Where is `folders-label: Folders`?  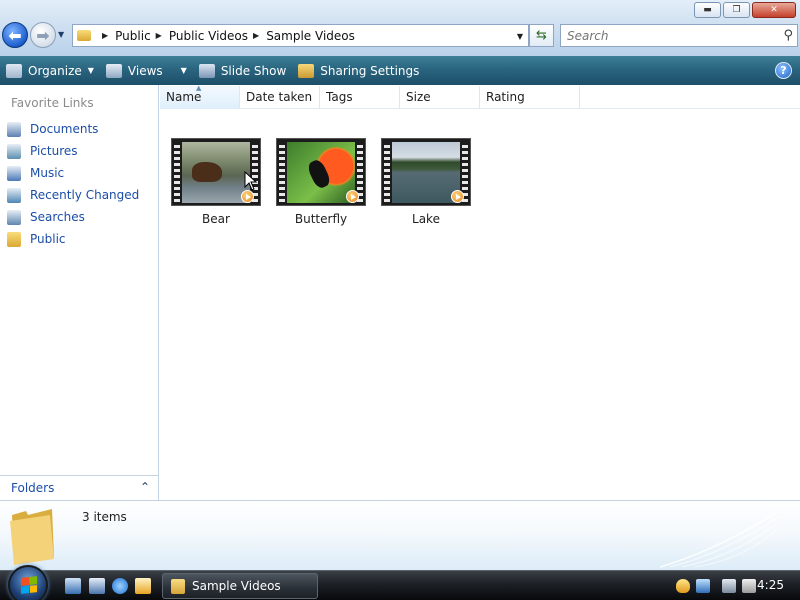 folders-label: Folders is located at coordinates (33, 488).